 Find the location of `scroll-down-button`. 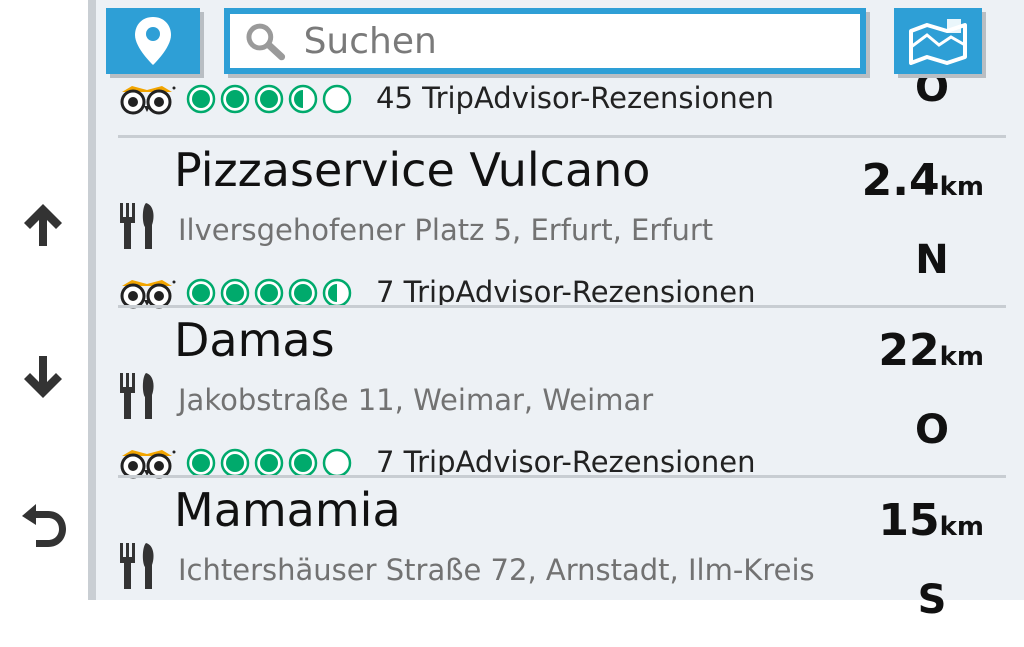

scroll-down-button is located at coordinates (43, 377).